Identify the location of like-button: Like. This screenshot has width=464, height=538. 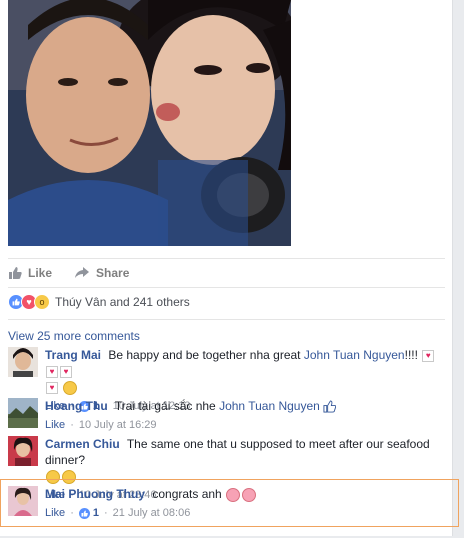
(30, 273).